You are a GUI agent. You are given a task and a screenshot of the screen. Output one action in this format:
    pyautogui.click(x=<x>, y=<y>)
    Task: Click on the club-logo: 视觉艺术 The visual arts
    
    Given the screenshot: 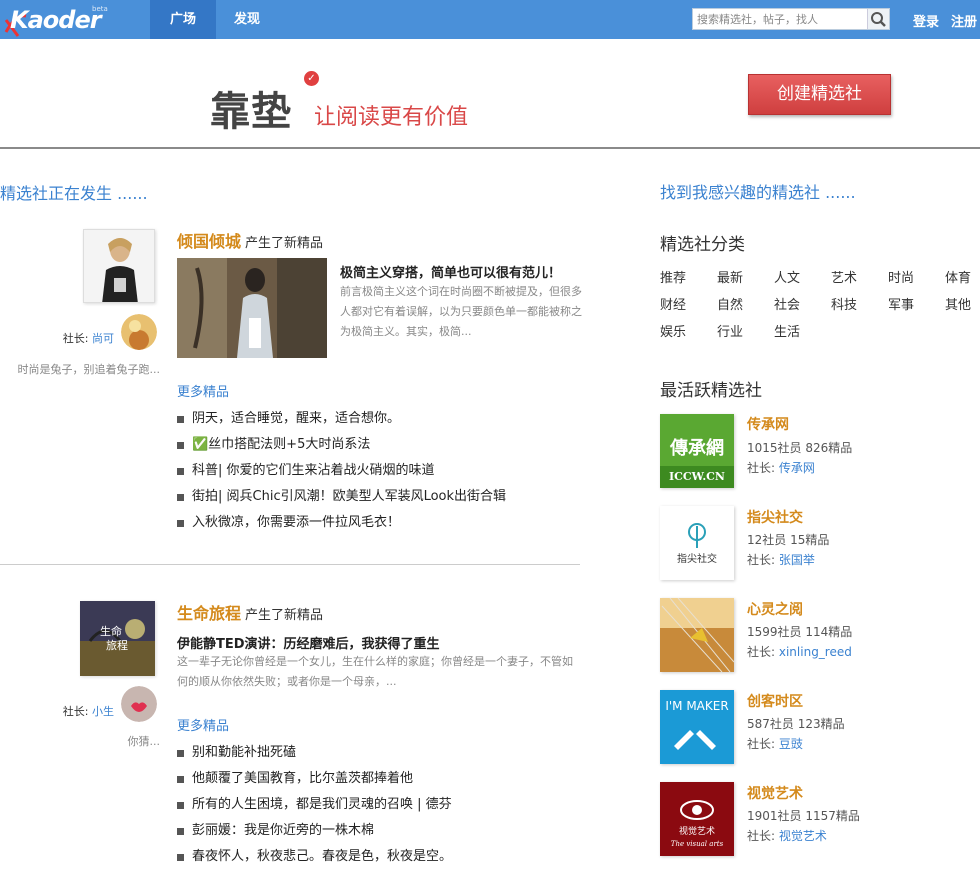 What is the action you would take?
    pyautogui.click(x=697, y=819)
    